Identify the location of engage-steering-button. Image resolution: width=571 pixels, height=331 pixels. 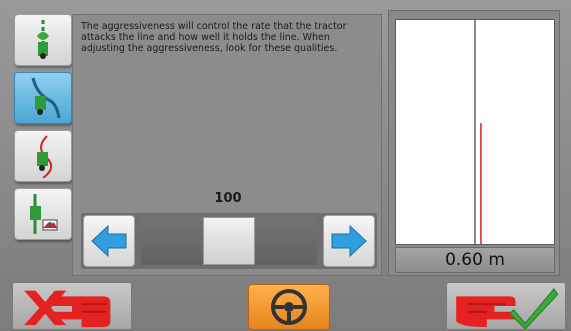
(289, 307).